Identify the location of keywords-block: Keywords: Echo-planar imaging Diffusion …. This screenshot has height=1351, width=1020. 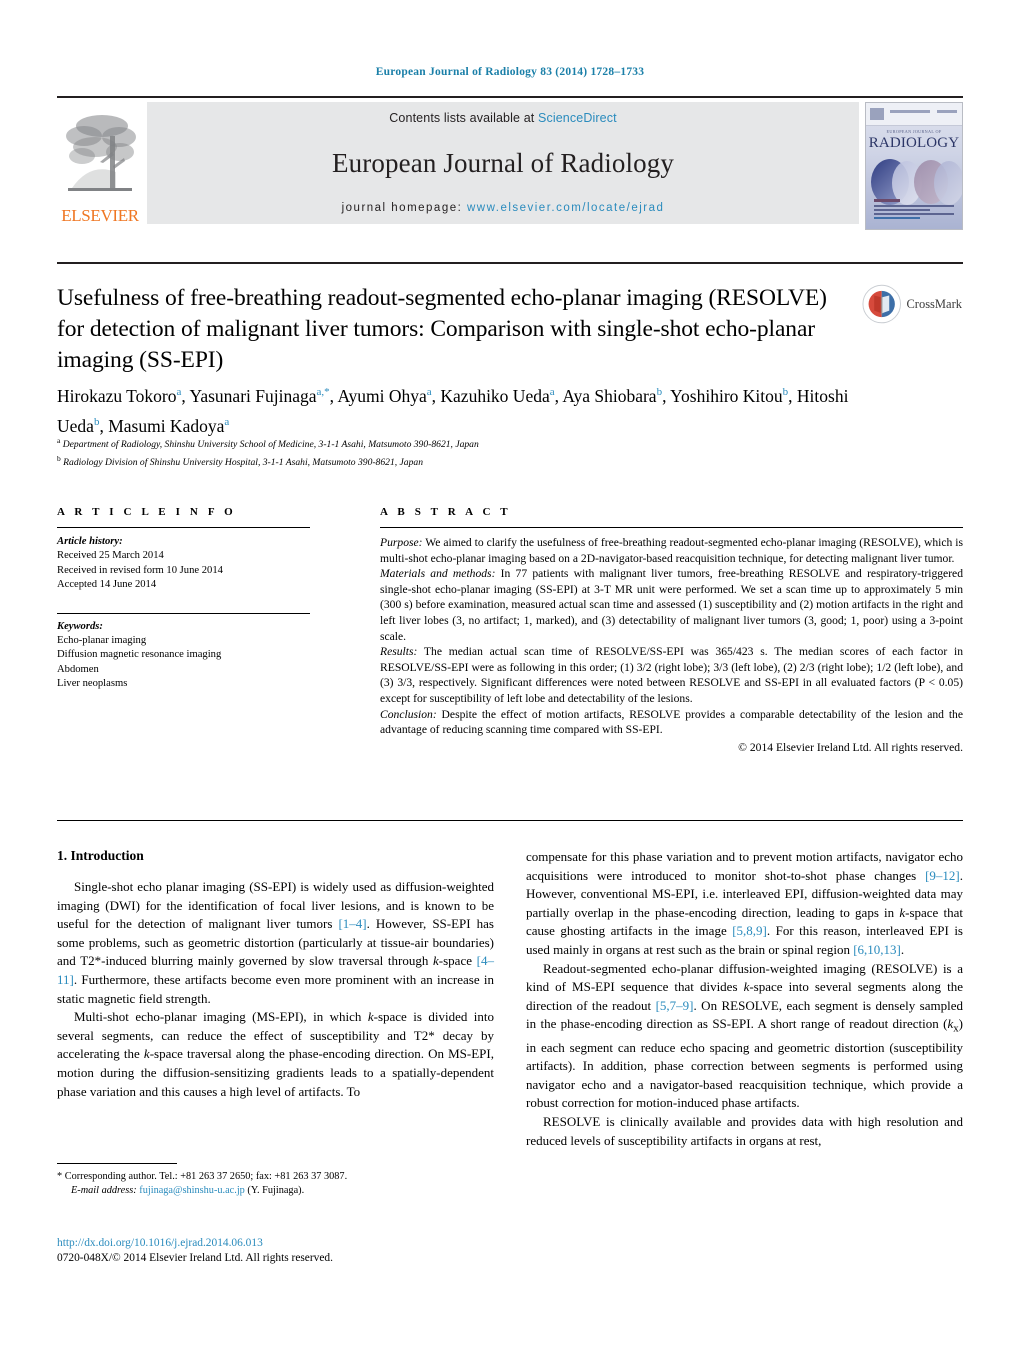
(183, 656).